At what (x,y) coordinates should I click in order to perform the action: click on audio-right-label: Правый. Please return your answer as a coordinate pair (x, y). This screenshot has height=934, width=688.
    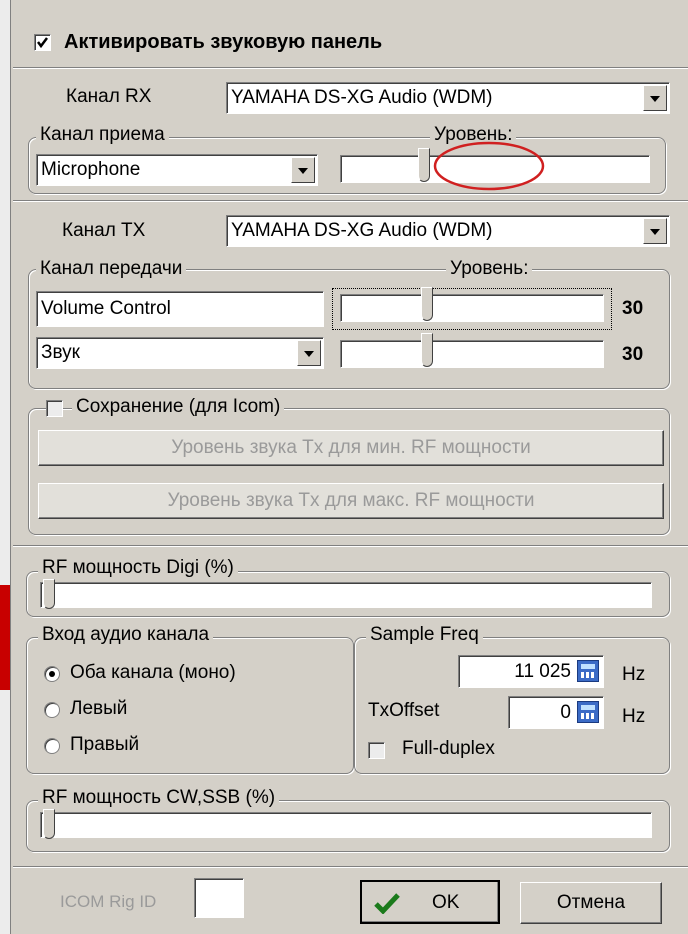
    Looking at the image, I should click on (104, 745).